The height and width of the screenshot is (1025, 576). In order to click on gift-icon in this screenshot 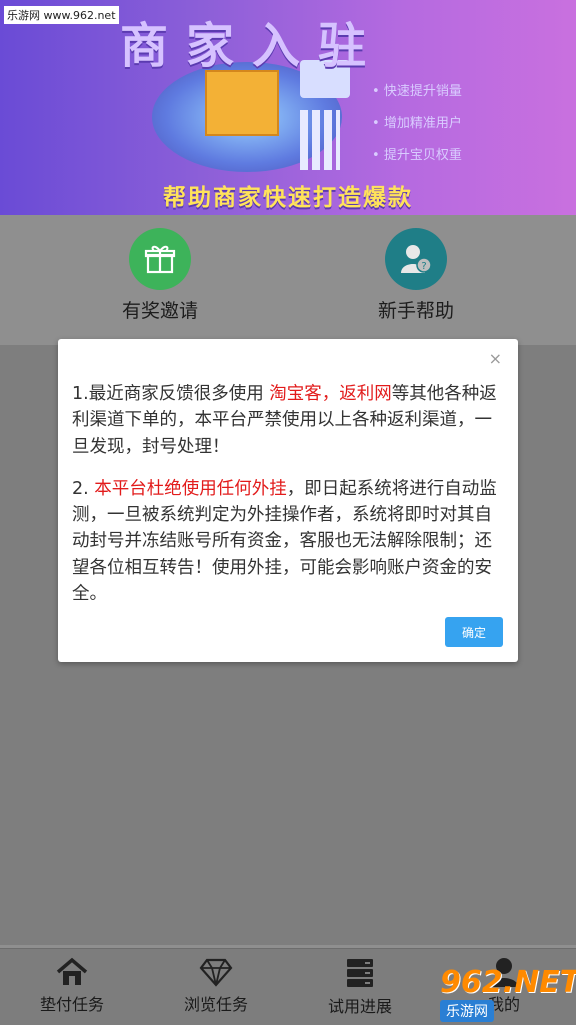, I will do `click(160, 259)`.